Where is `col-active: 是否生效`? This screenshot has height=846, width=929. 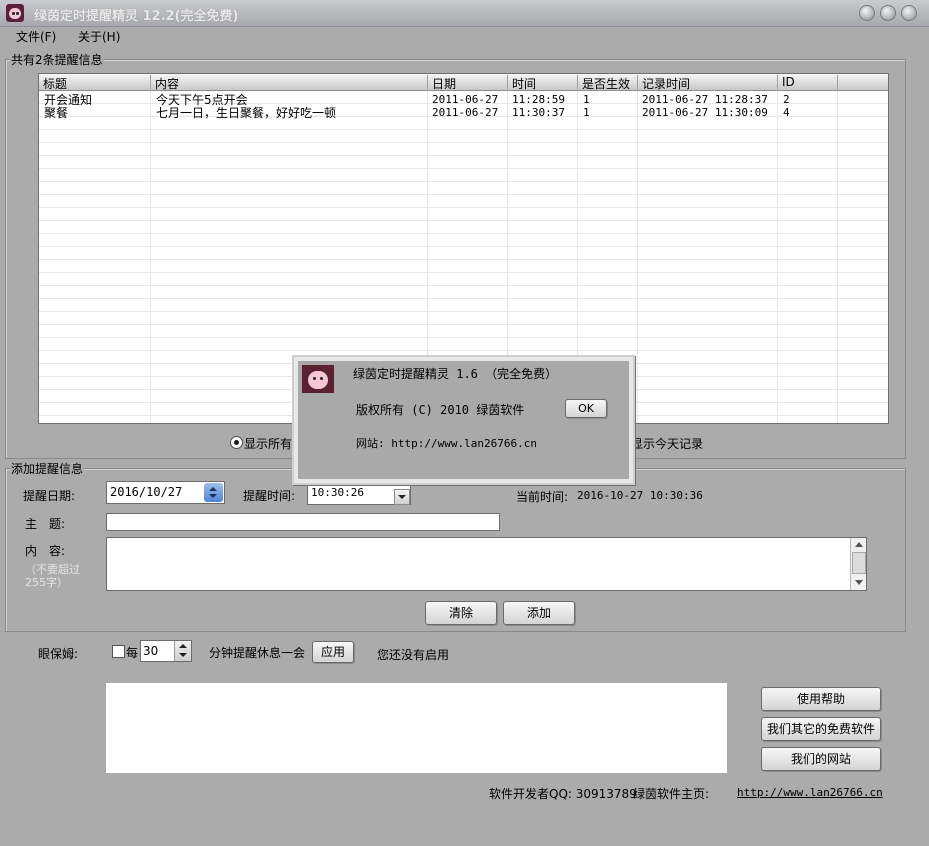 col-active: 是否生效 is located at coordinates (608, 83).